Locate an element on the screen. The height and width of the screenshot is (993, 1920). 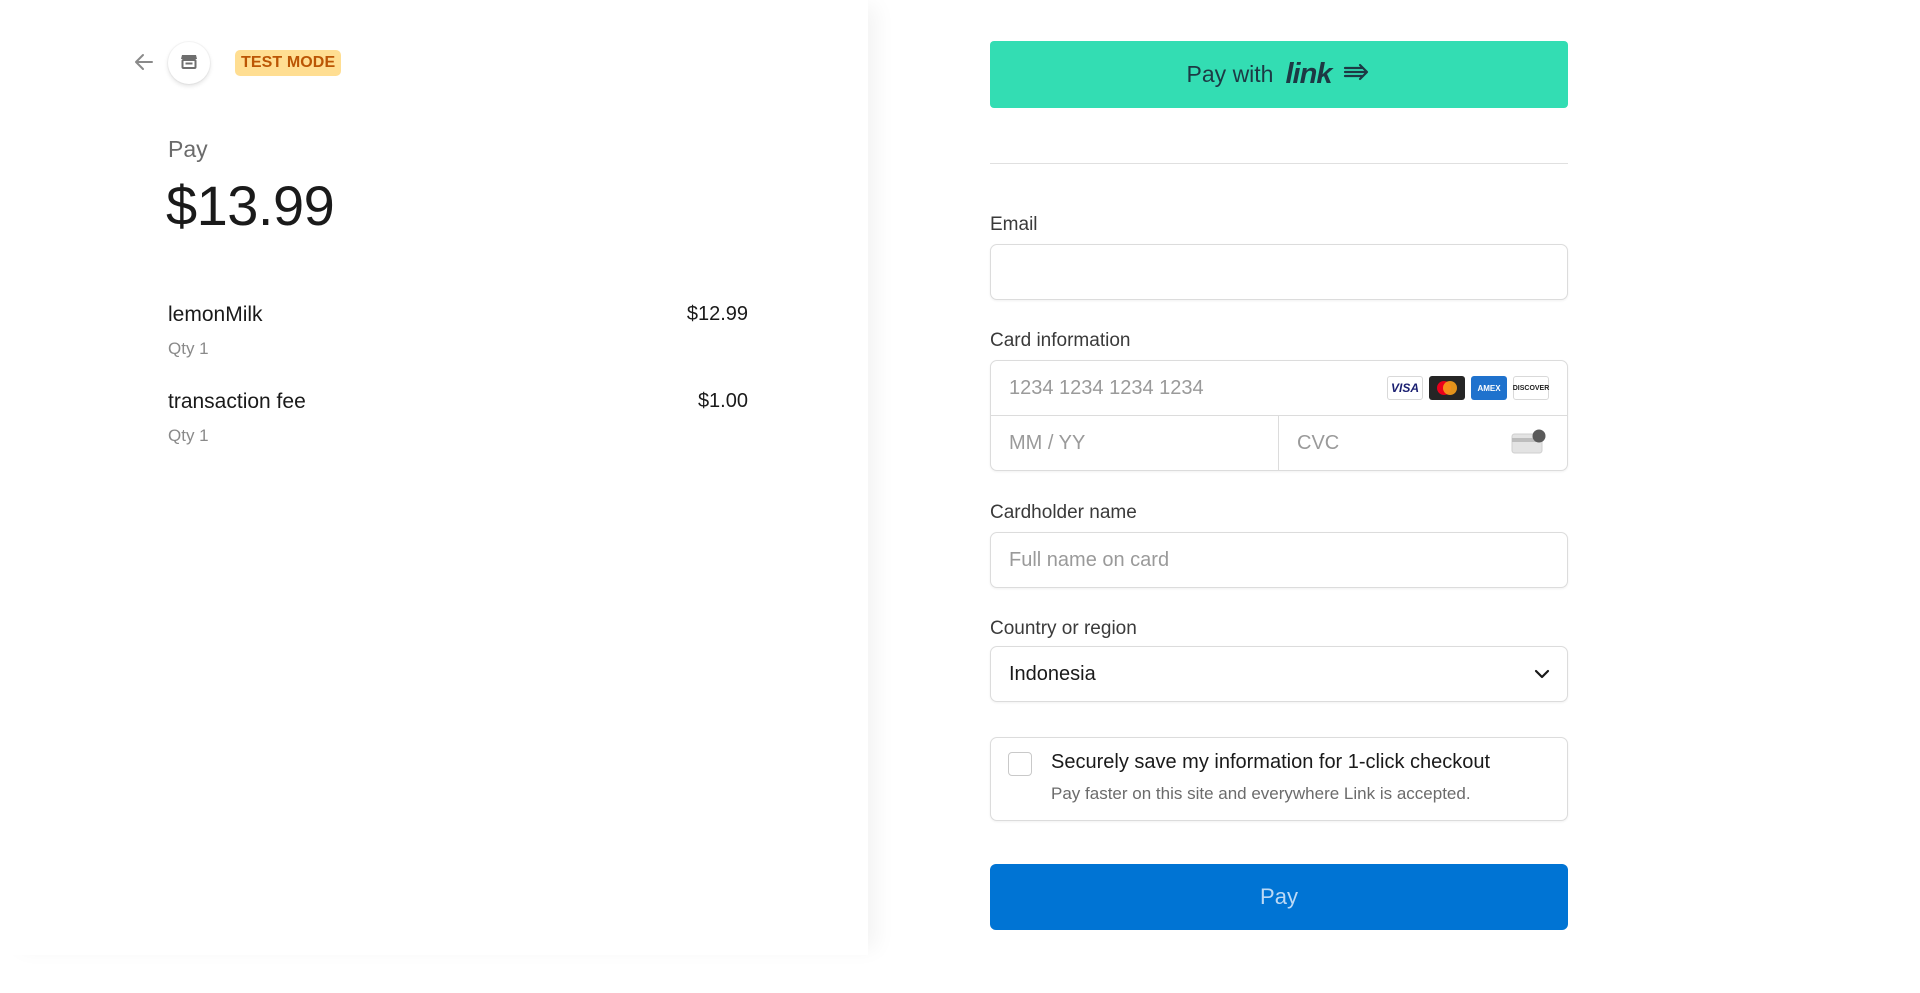
test-mode-badge: TEST MODE is located at coordinates (288, 63).